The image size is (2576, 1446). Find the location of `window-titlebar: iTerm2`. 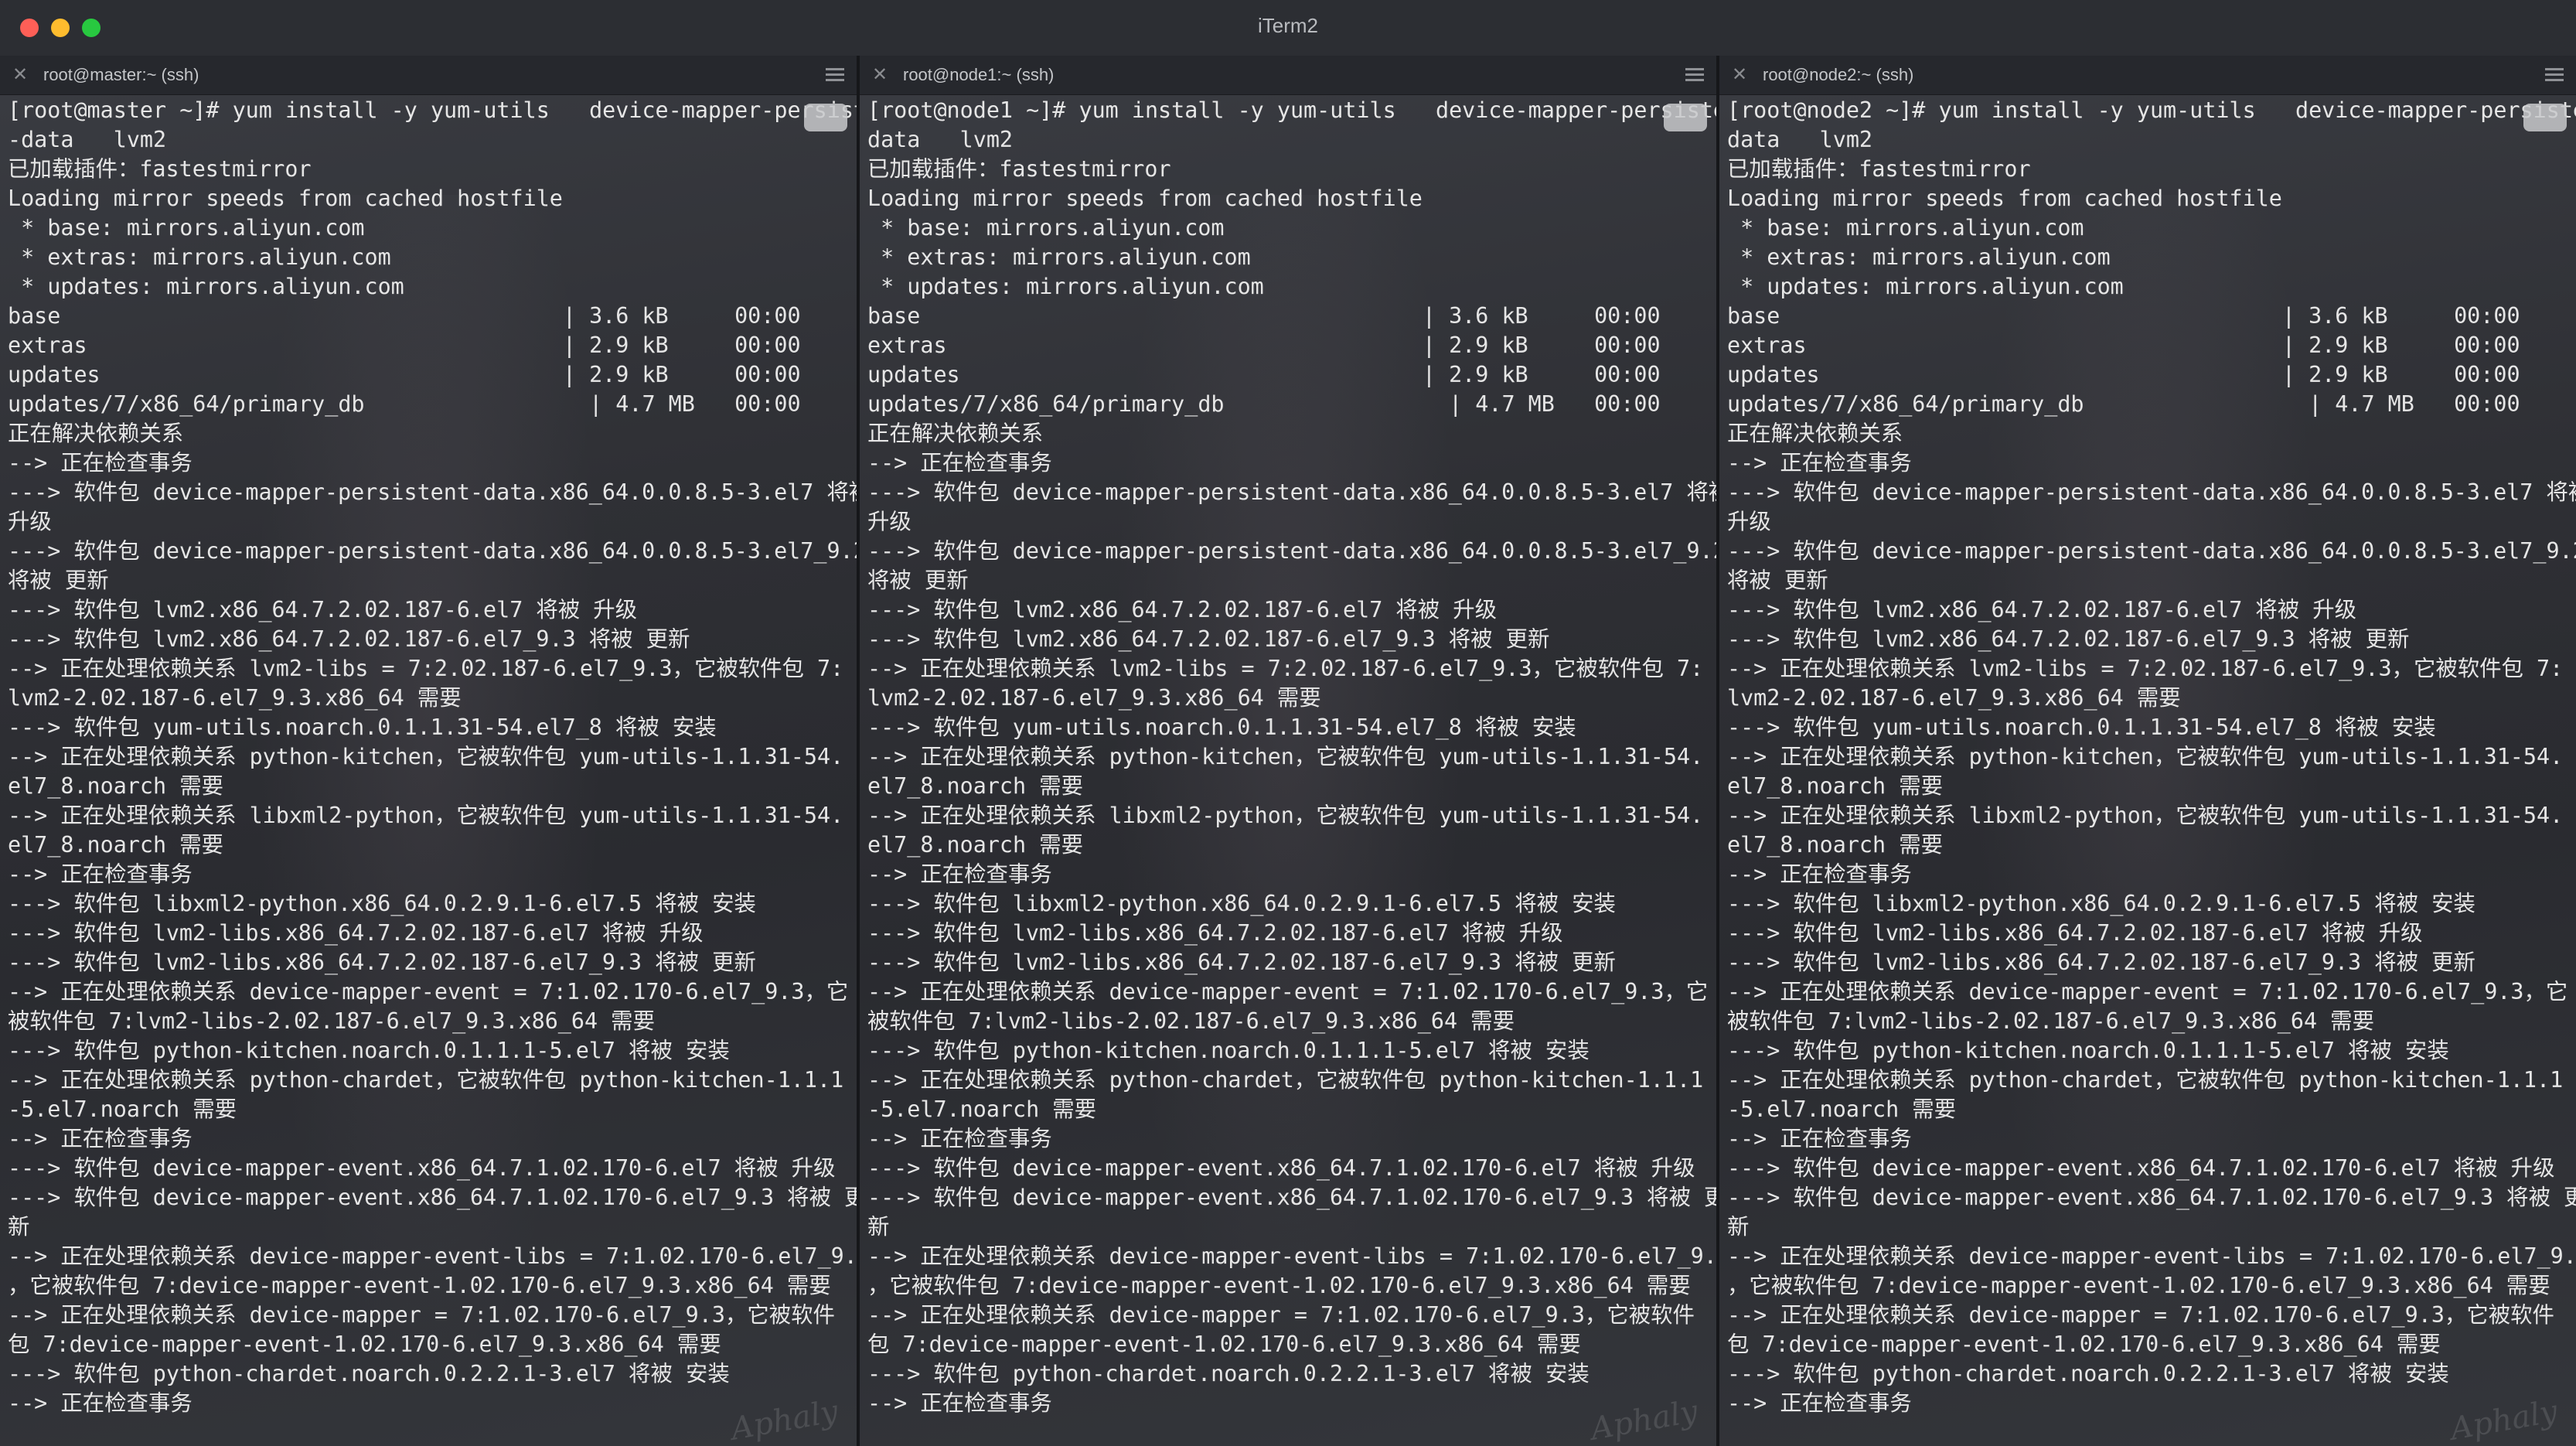

window-titlebar: iTerm2 is located at coordinates (1288, 28).